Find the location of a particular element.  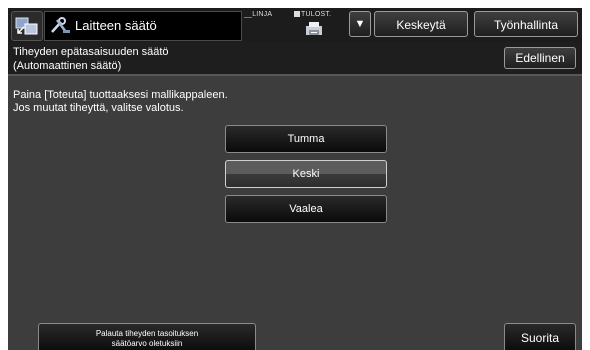

pause-button: Keskeytä is located at coordinates (421, 24).